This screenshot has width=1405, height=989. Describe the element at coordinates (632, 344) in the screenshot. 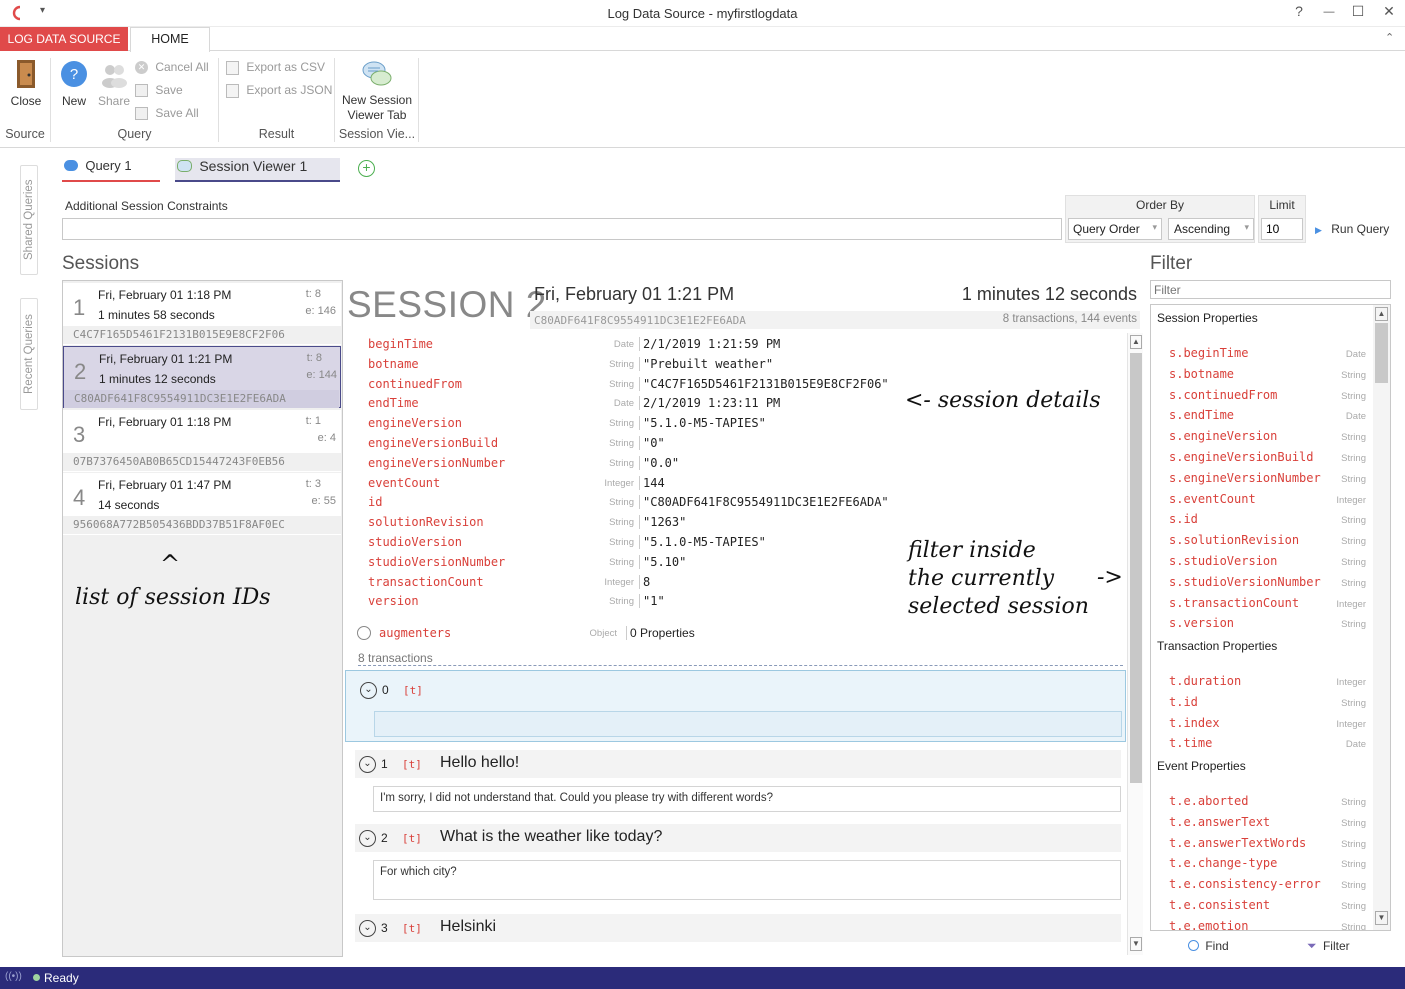

I see `property-row: beginTime Date 2/1/2019 1:21:59 PM` at that location.